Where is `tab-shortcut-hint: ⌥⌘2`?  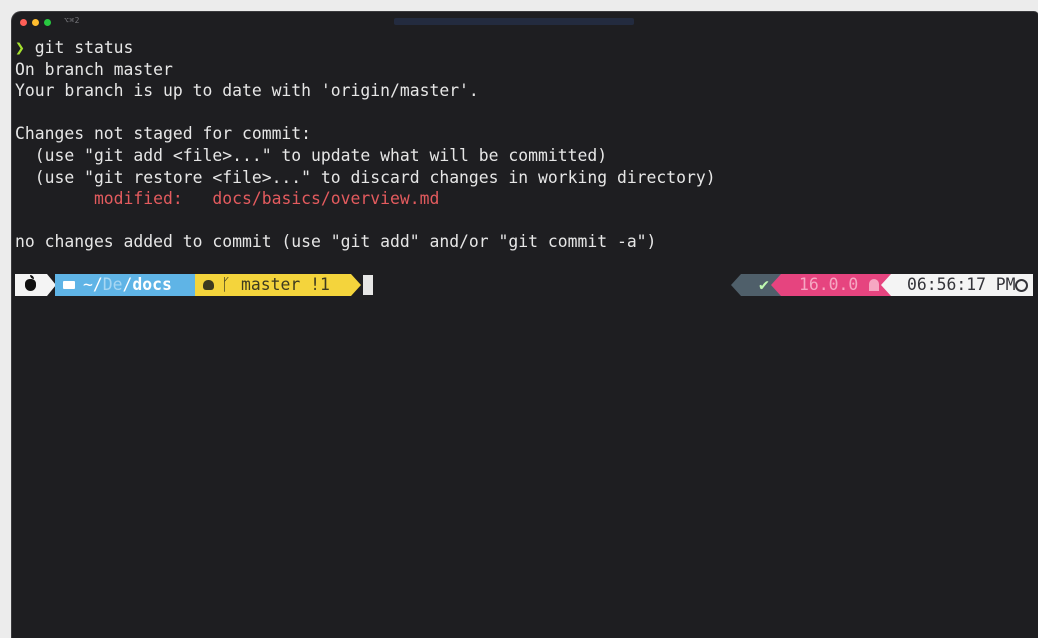
tab-shortcut-hint: ⌥⌘2 is located at coordinates (72, 20).